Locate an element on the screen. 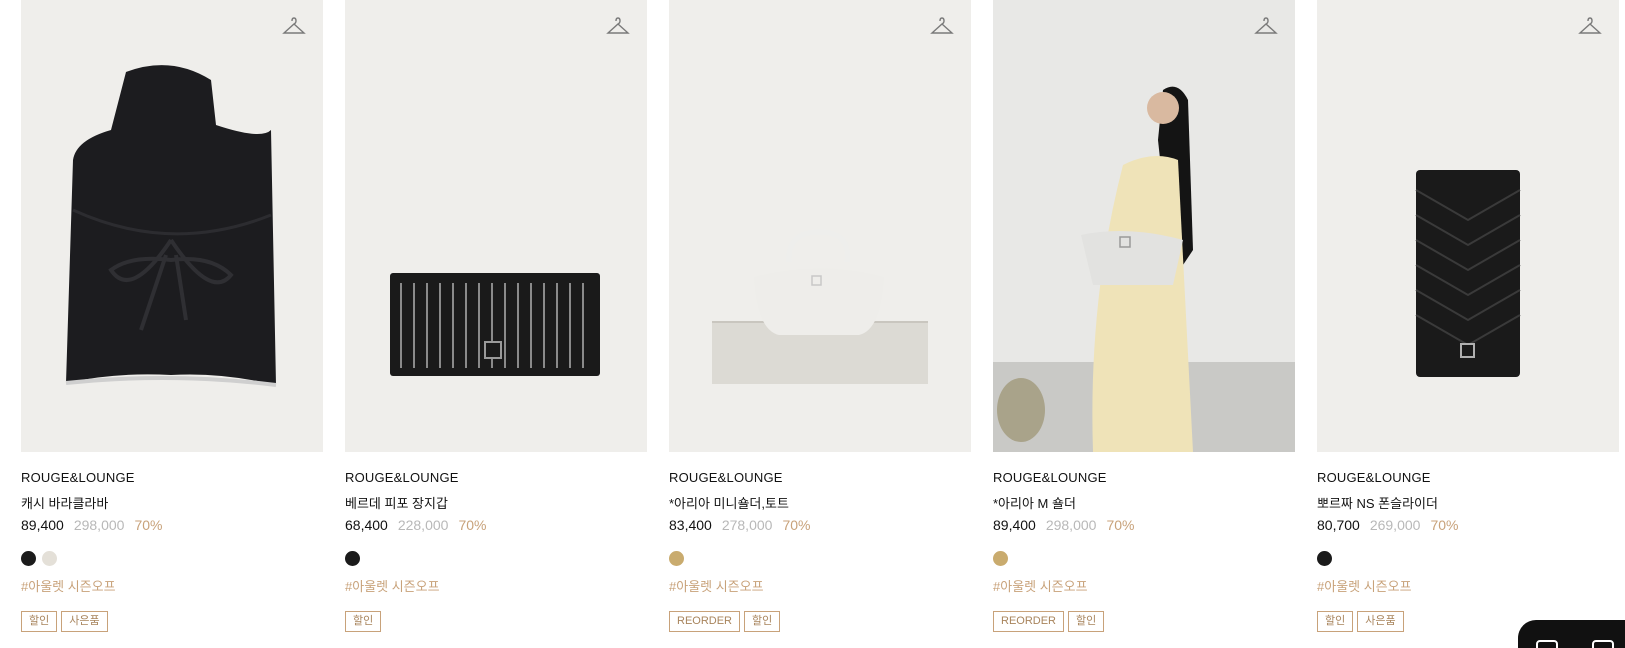 This screenshot has height=648, width=1625. sale-price: 83,400 is located at coordinates (690, 525).